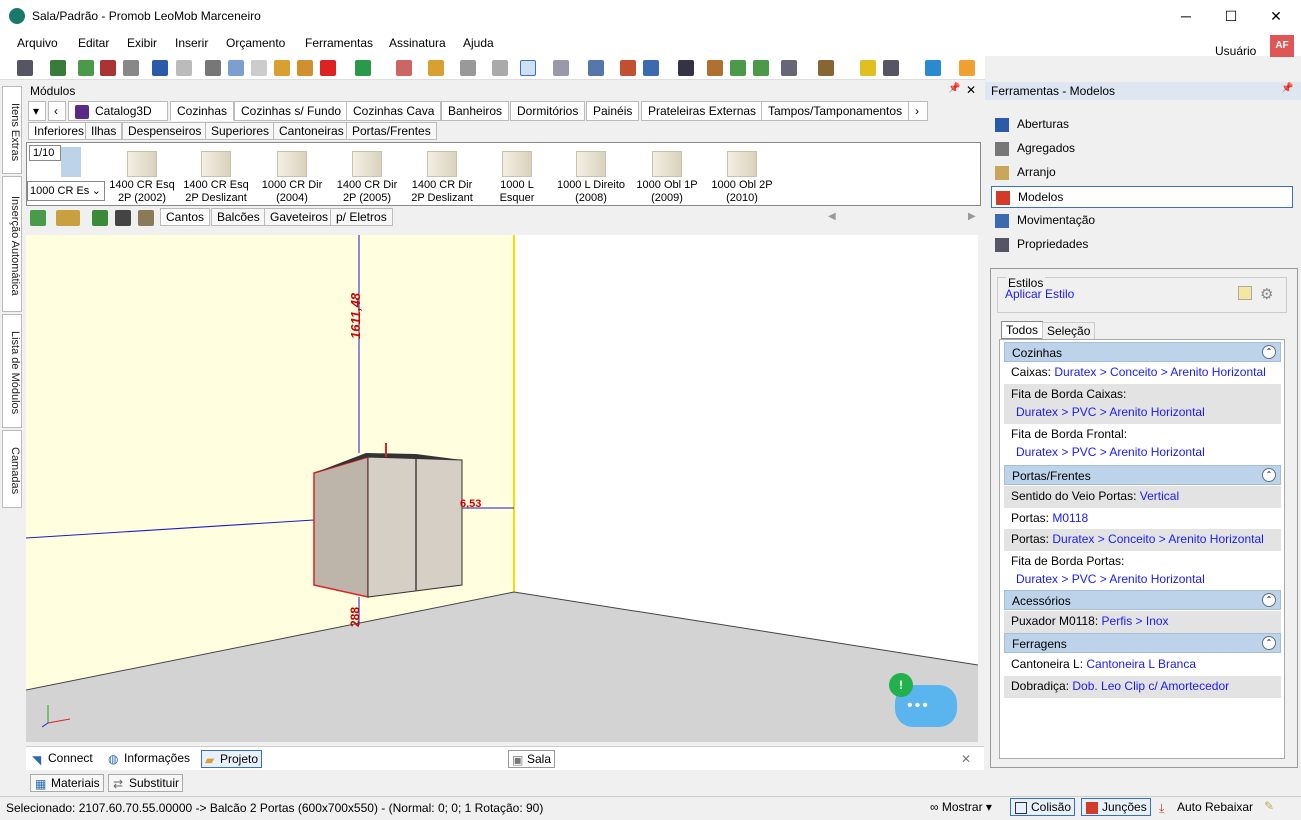 Image resolution: width=1301 pixels, height=820 pixels. I want to click on subtab-ilhas: Ilhas, so click(104, 131).